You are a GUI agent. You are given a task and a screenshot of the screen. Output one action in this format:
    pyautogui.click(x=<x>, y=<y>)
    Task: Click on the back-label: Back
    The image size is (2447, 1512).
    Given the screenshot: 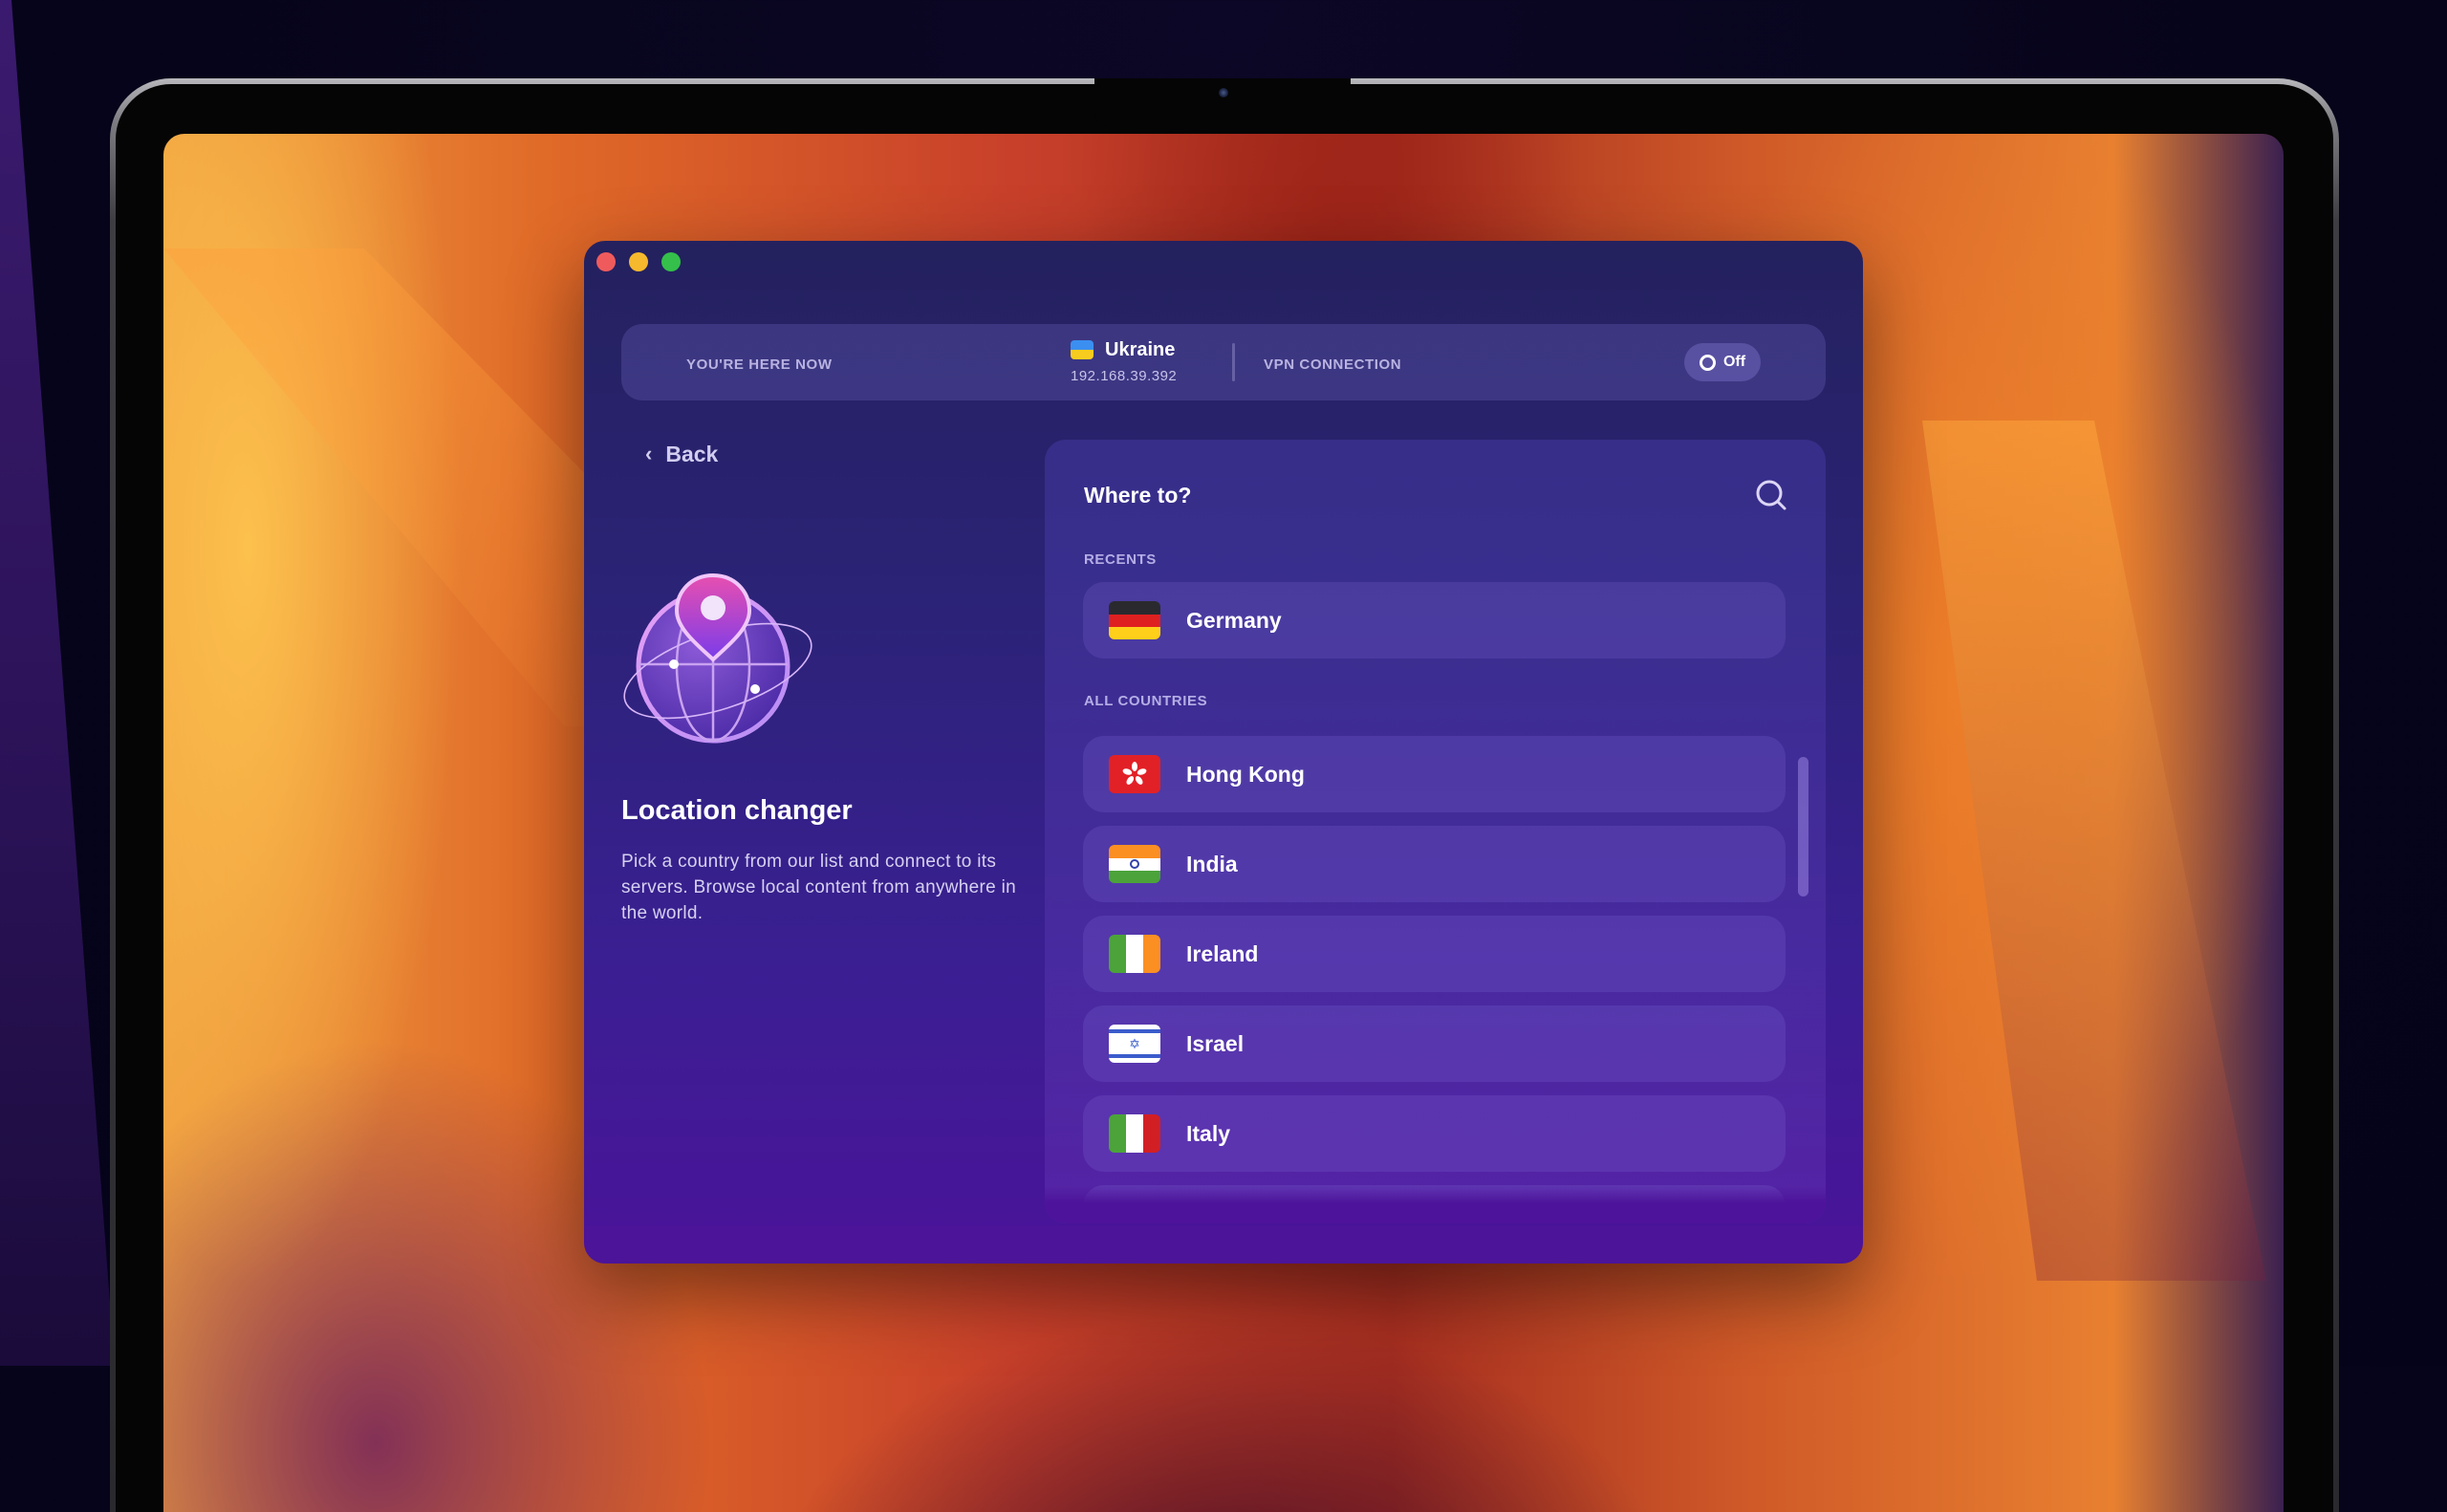 What is the action you would take?
    pyautogui.click(x=692, y=454)
    